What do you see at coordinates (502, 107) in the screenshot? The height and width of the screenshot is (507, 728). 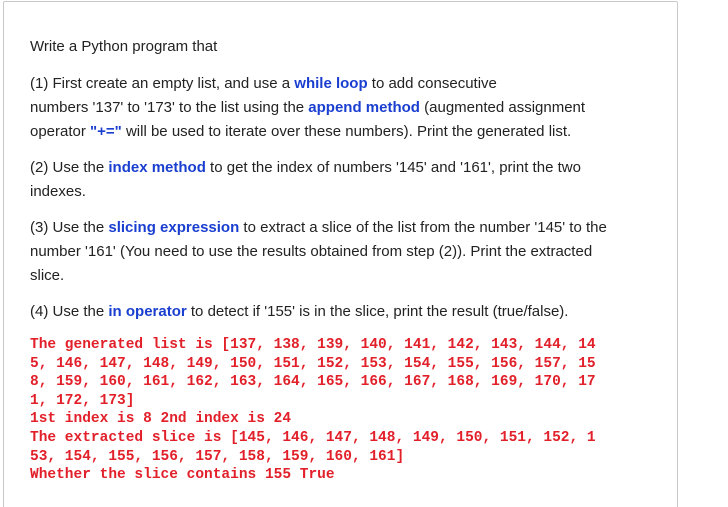 I see `step-1-text-c: (augmented assignment` at bounding box center [502, 107].